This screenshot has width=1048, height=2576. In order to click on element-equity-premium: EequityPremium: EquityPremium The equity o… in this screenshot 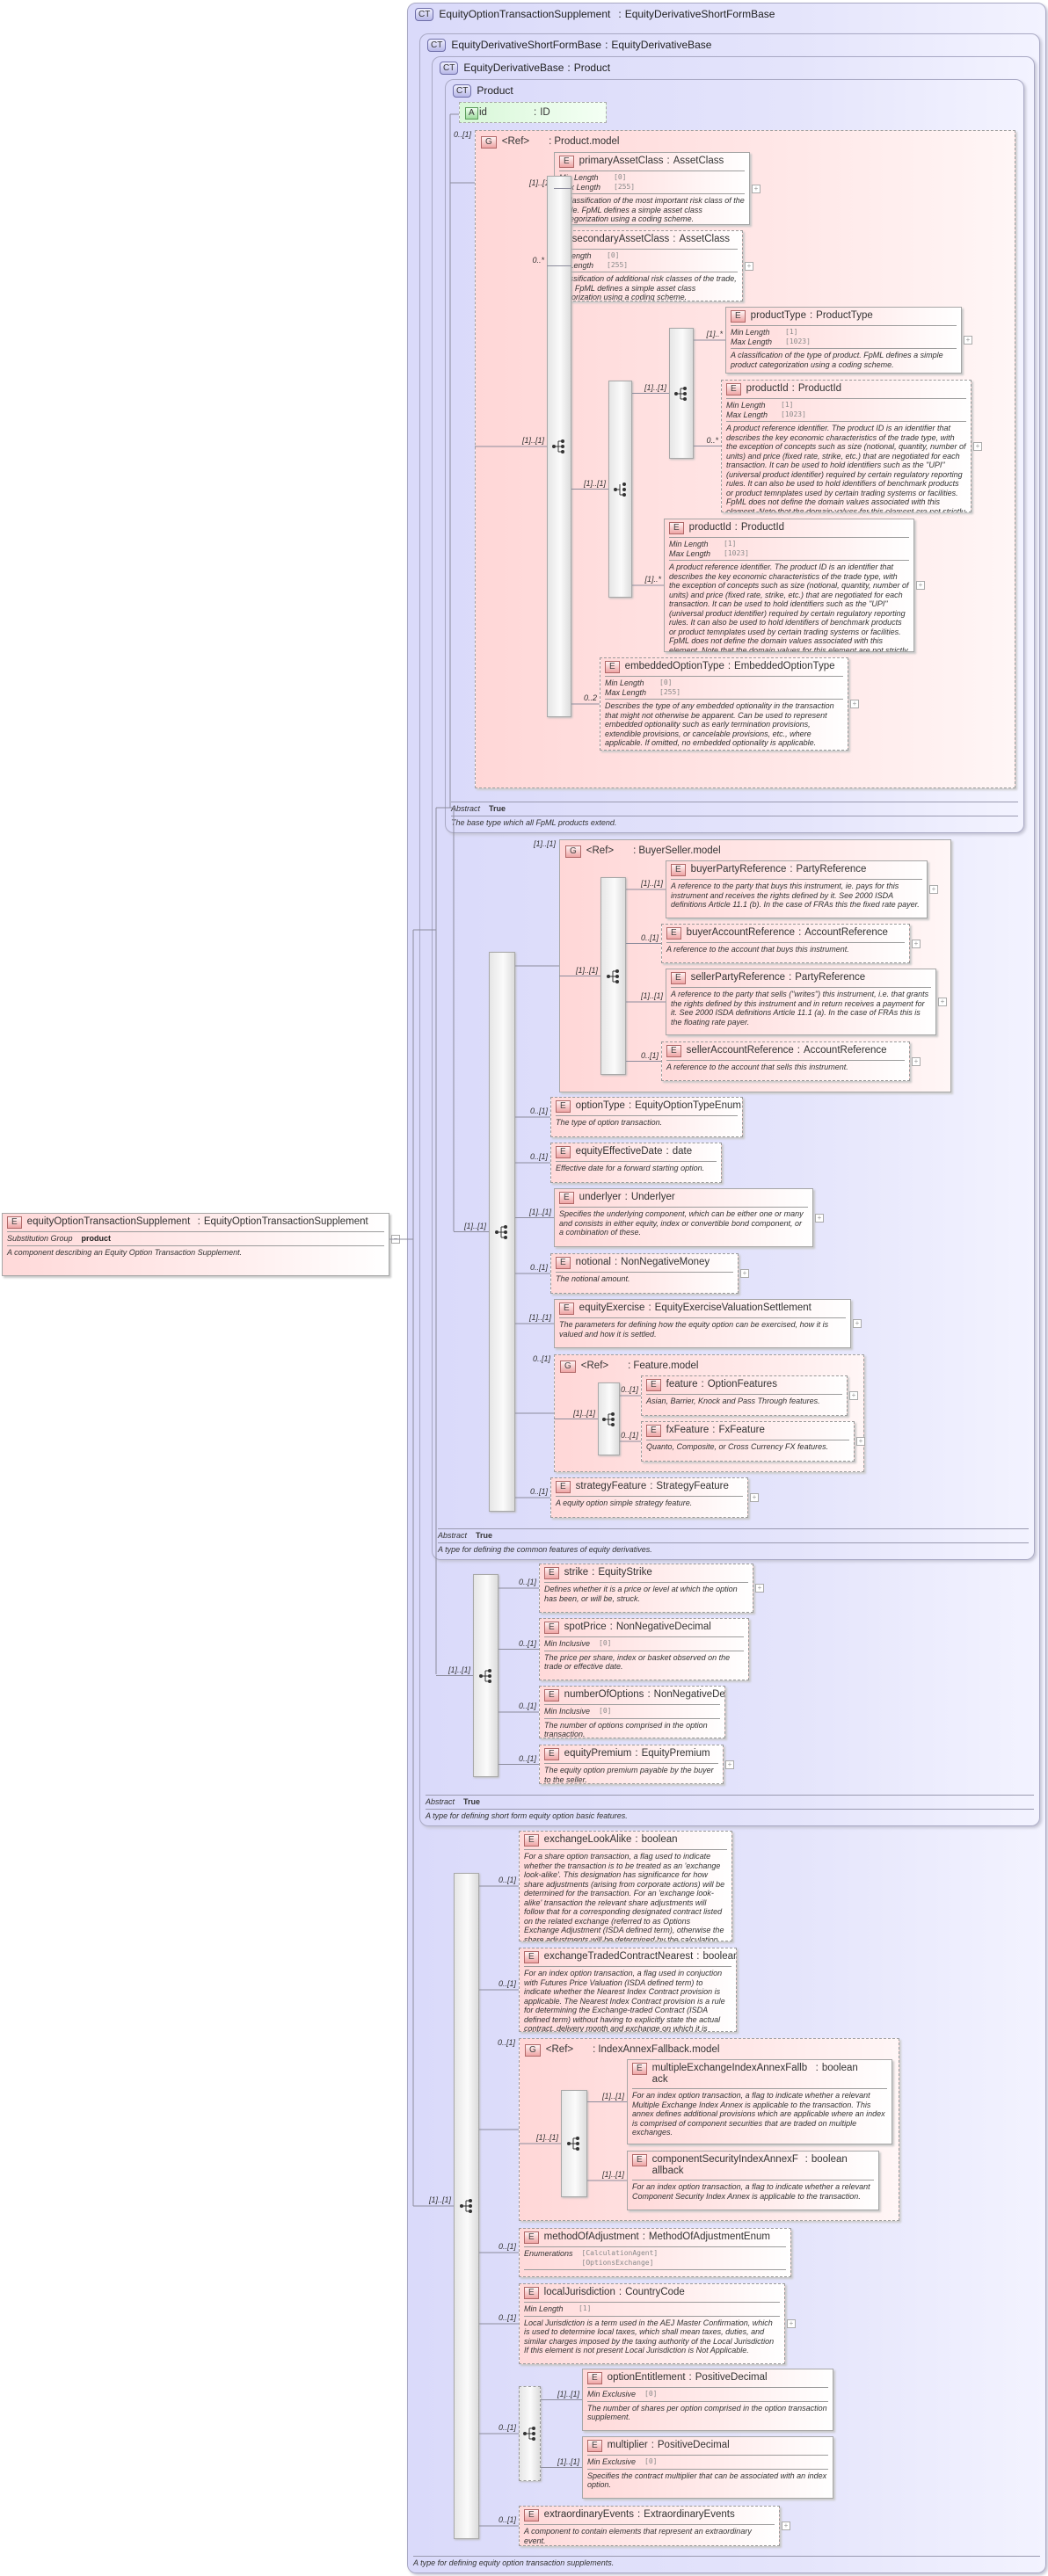, I will do `click(631, 1764)`.